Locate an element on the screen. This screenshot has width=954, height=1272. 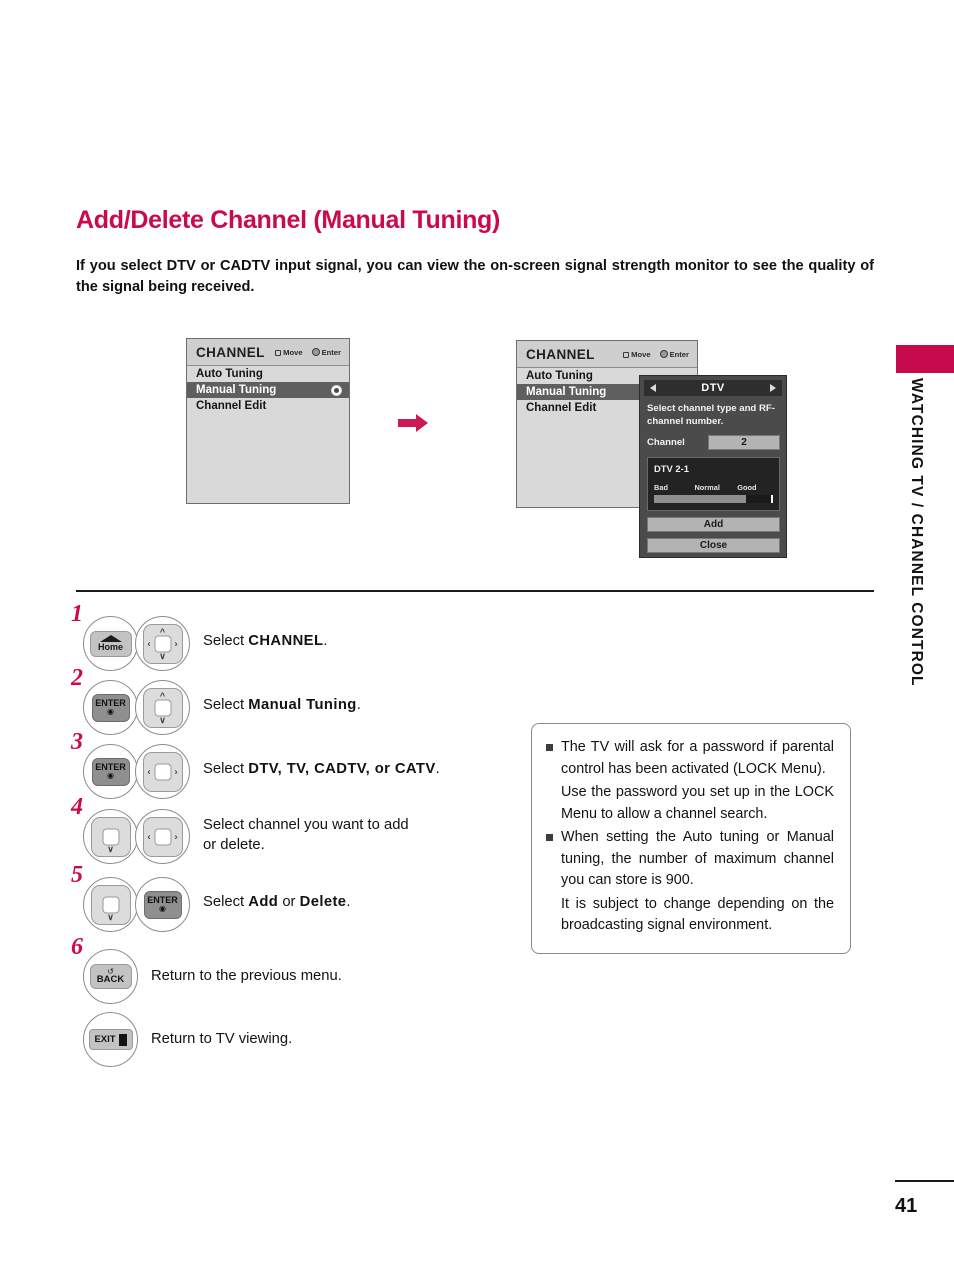
osd-item-auto-tuning: Auto Tuning is located at coordinates (268, 374).